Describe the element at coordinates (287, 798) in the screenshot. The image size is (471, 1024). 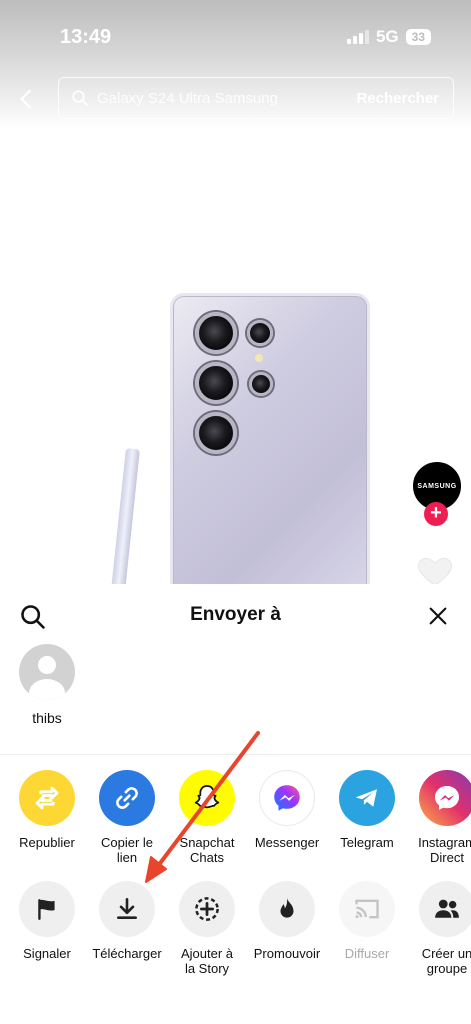
I see `messenger-icon` at that location.